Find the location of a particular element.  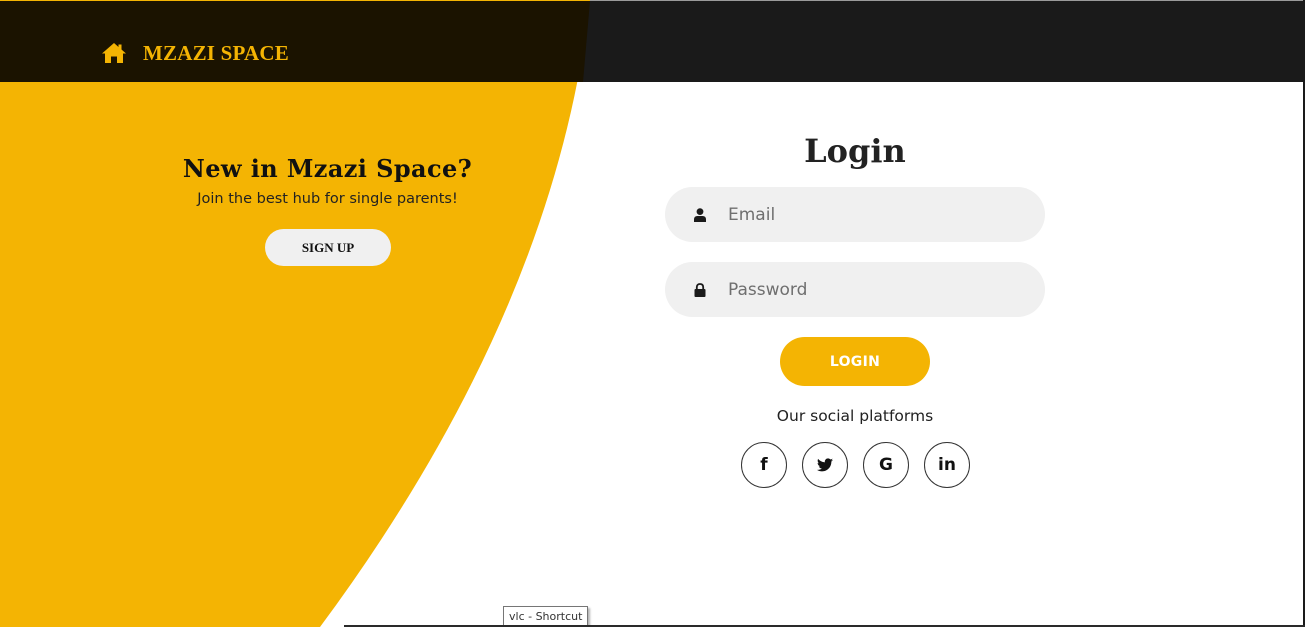

linkedin-button: in is located at coordinates (947, 465).